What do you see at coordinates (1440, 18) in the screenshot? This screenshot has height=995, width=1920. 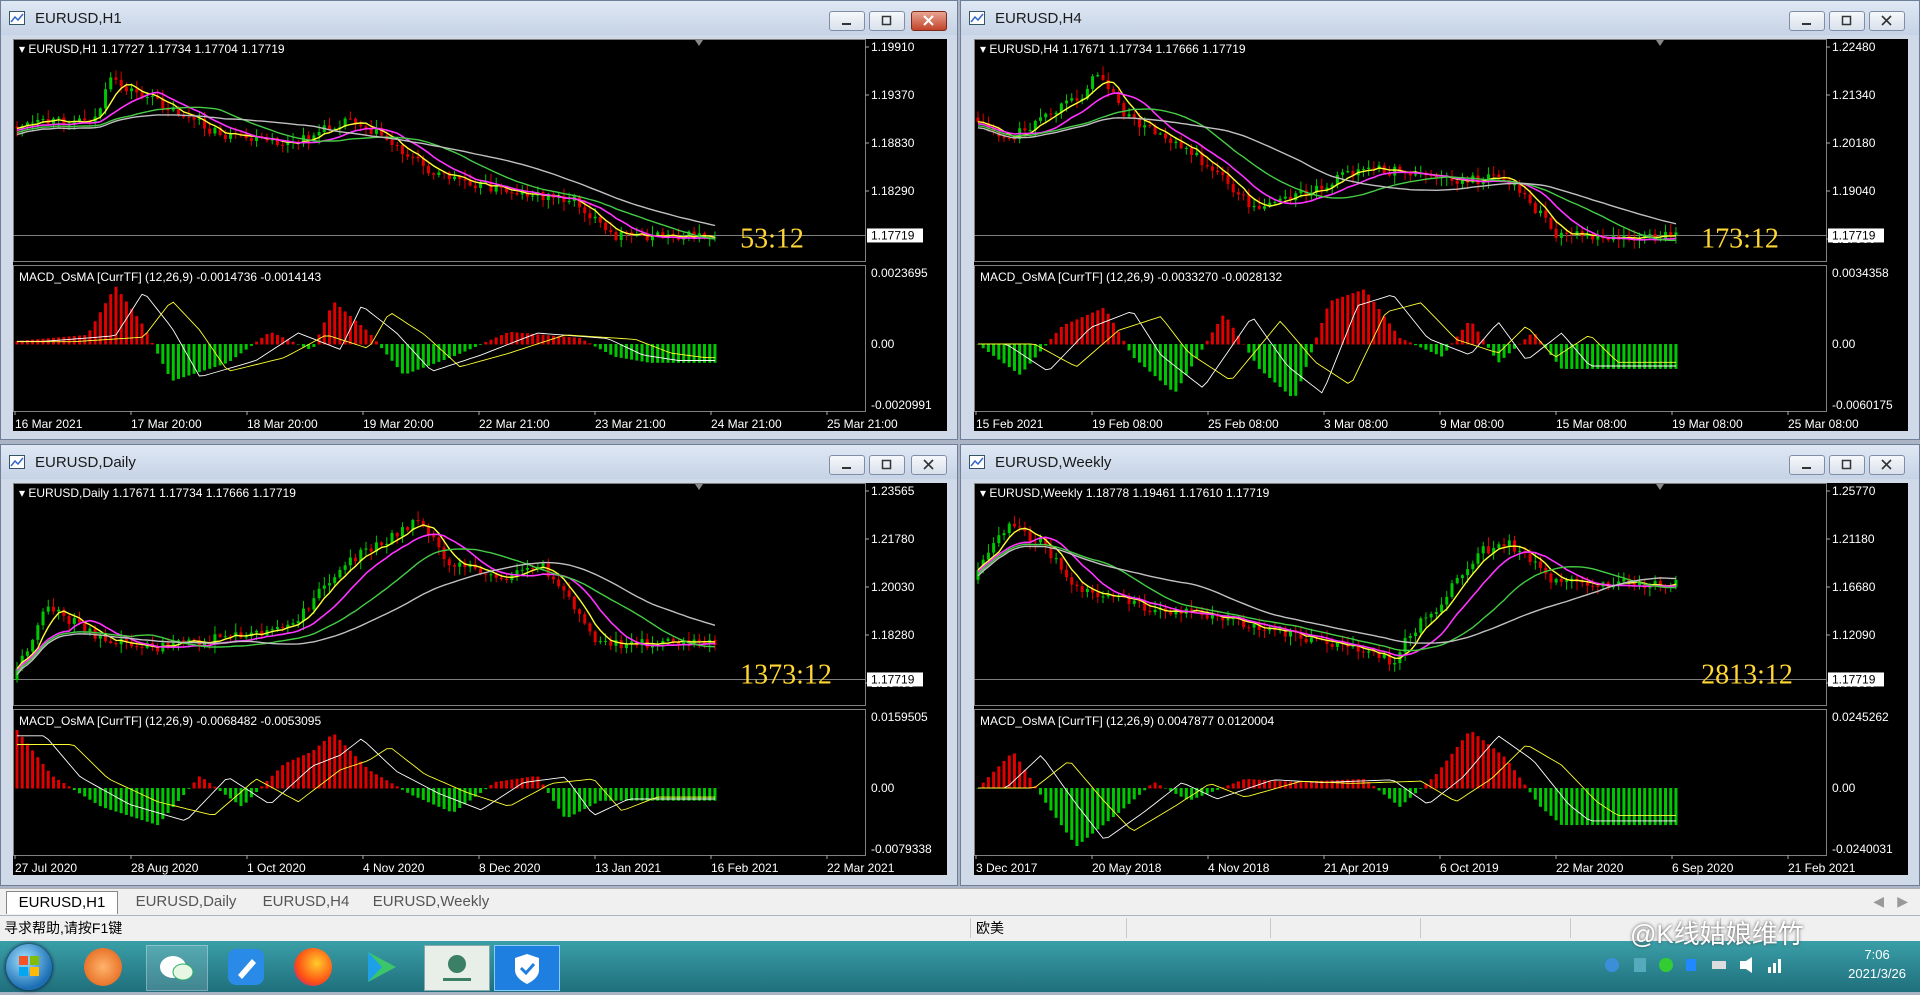 I see `window-titlebar: EURUSD,H4` at bounding box center [1440, 18].